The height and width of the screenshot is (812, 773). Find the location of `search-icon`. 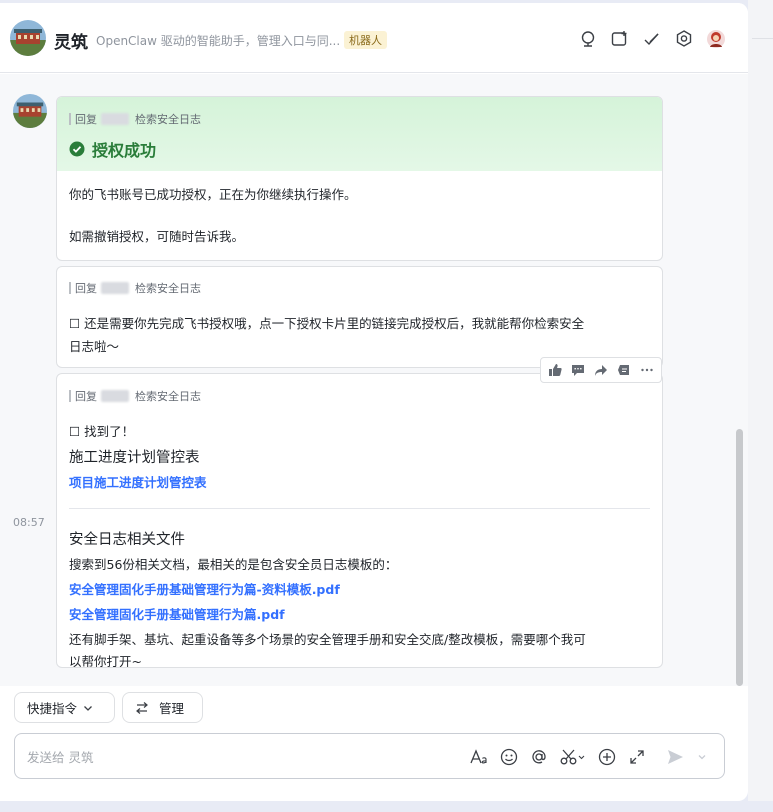

search-icon is located at coordinates (588, 39).